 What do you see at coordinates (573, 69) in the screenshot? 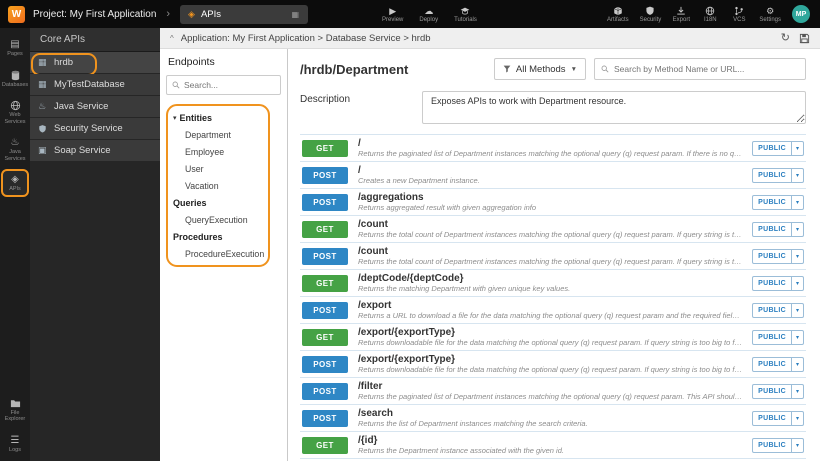
I see `caret-down-icon: ▼` at bounding box center [573, 69].